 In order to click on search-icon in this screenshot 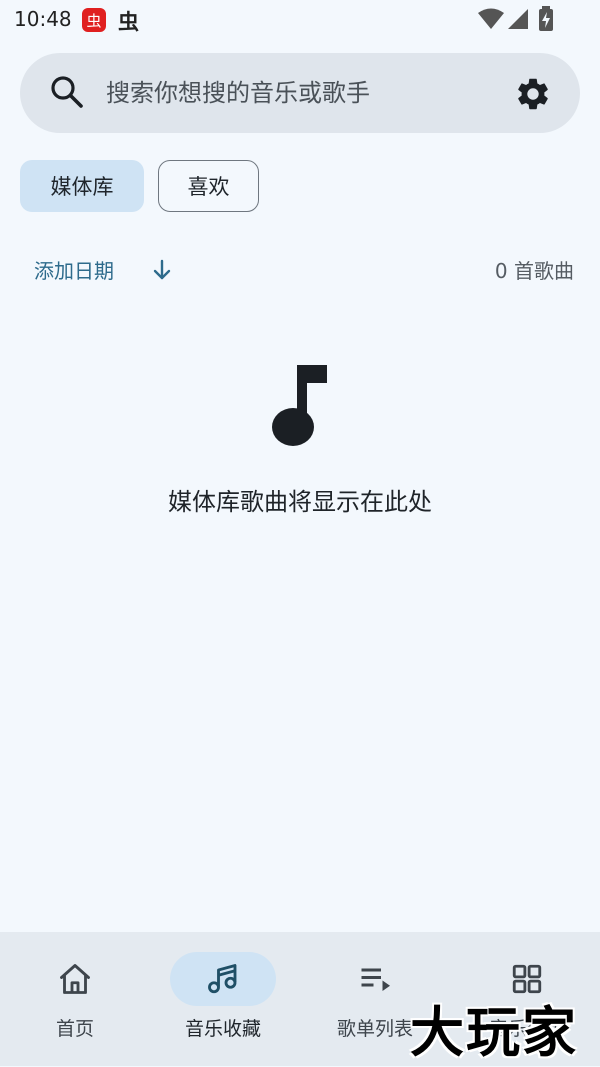, I will do `click(67, 92)`.